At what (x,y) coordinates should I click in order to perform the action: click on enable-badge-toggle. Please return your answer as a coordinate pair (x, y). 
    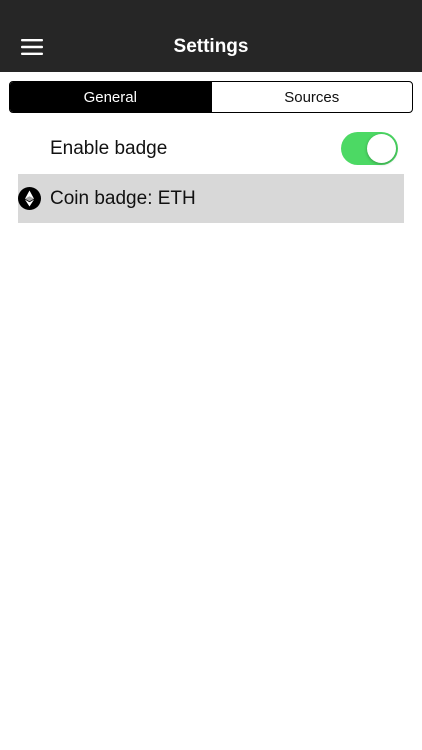
    Looking at the image, I should click on (369, 148).